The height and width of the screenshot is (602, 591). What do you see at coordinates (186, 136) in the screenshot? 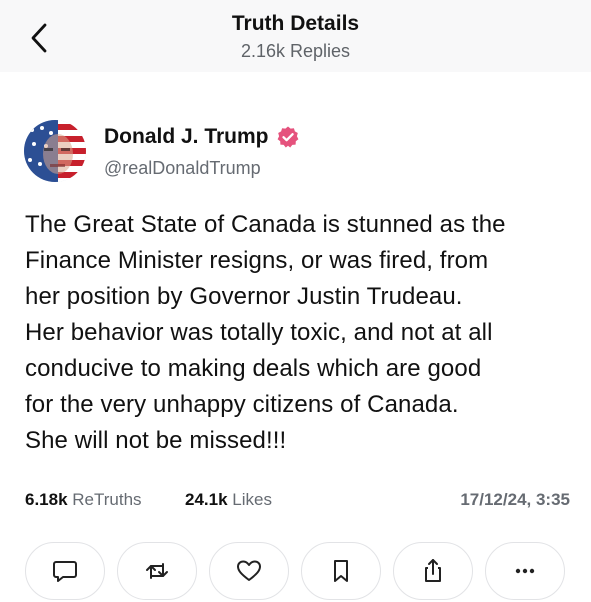
I see `author-name: Donald J. Trump` at bounding box center [186, 136].